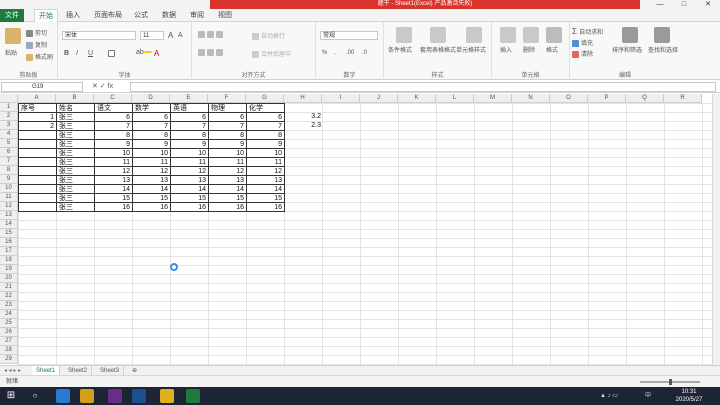 The width and height of the screenshot is (720, 405). Describe the element at coordinates (455, 98) in the screenshot. I see `column-header-l: L` at that location.